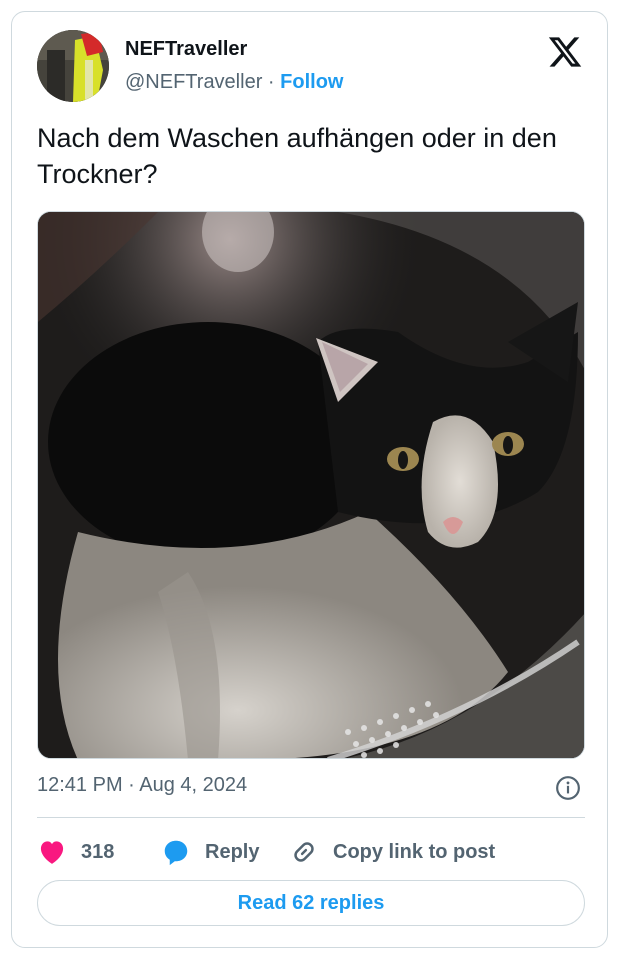 The image size is (620, 961). Describe the element at coordinates (311, 817) in the screenshot. I see `divider` at that location.